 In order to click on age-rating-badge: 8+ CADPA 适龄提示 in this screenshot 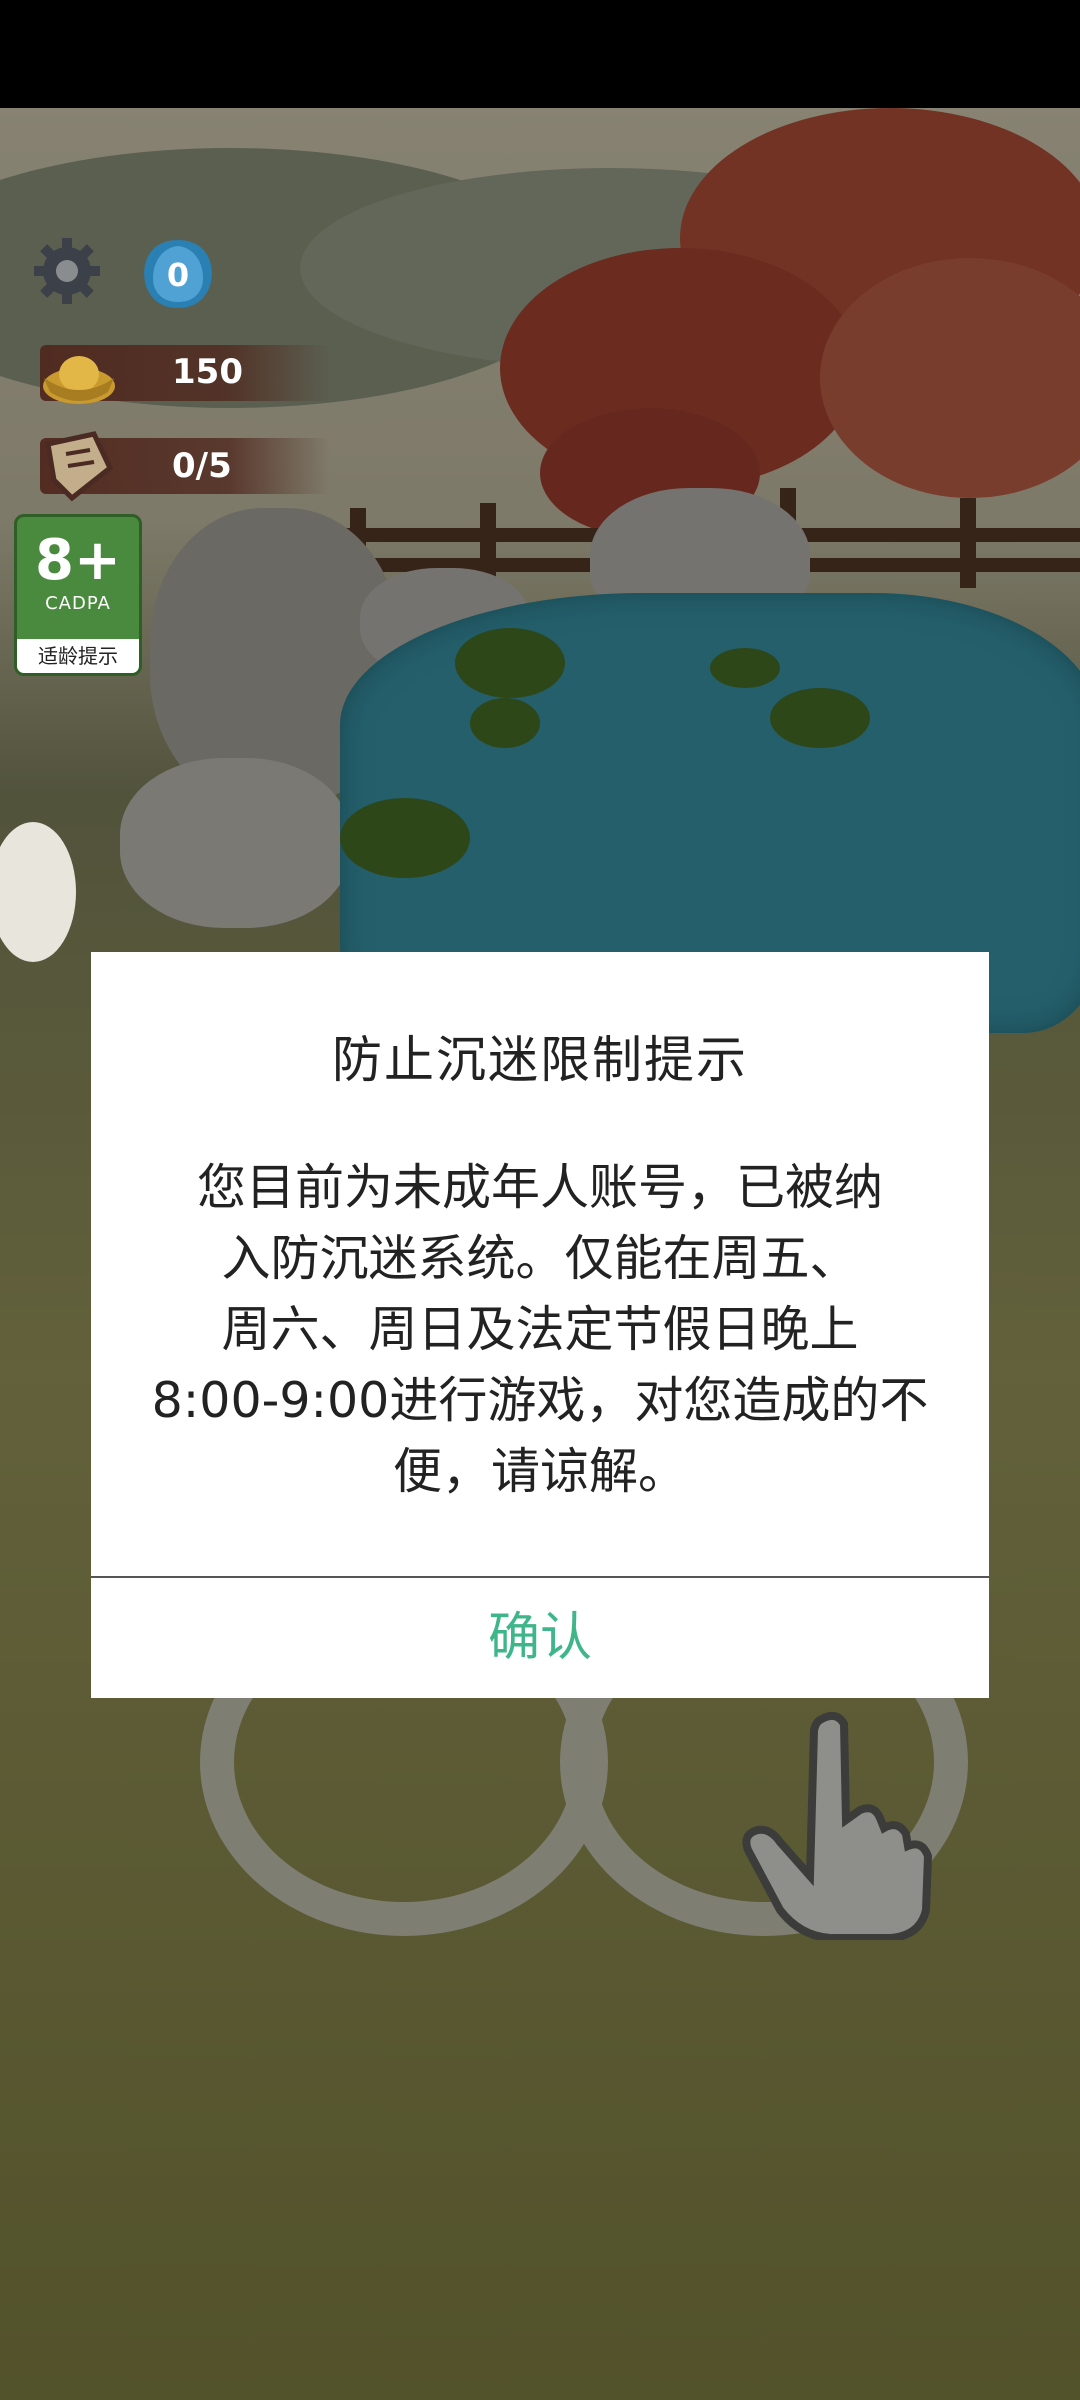, I will do `click(78, 595)`.